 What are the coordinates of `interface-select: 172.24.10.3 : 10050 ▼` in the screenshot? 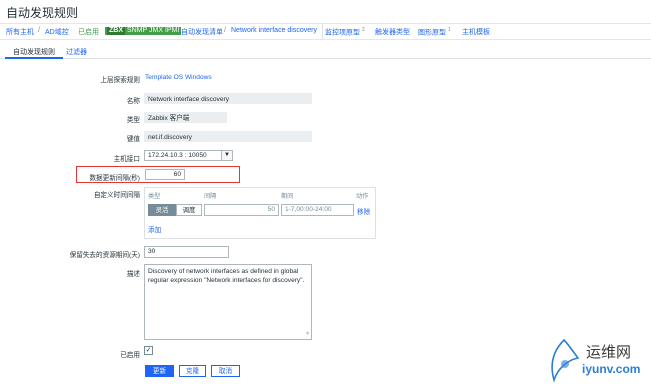 It's located at (188, 155).